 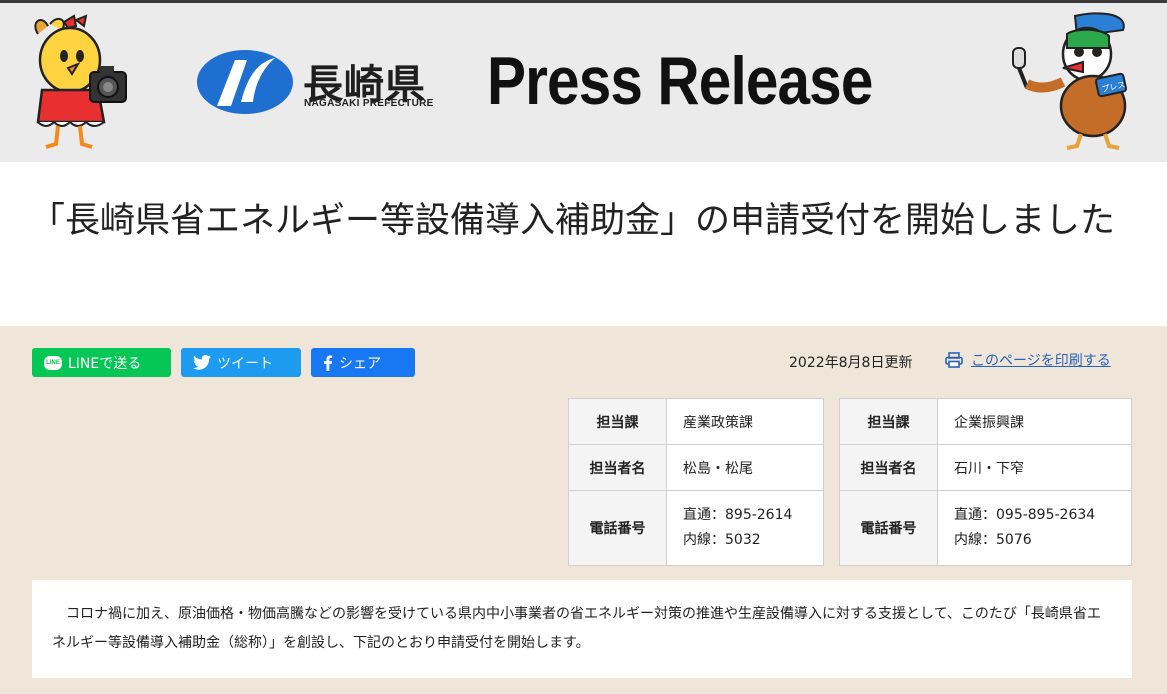 What do you see at coordinates (722, 540) in the screenshot?
I see `phone-extension: 内線：5032` at bounding box center [722, 540].